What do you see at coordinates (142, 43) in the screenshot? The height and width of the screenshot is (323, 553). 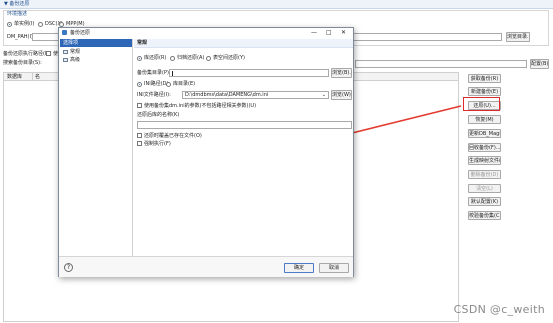 I see `section-title: 常规` at bounding box center [142, 43].